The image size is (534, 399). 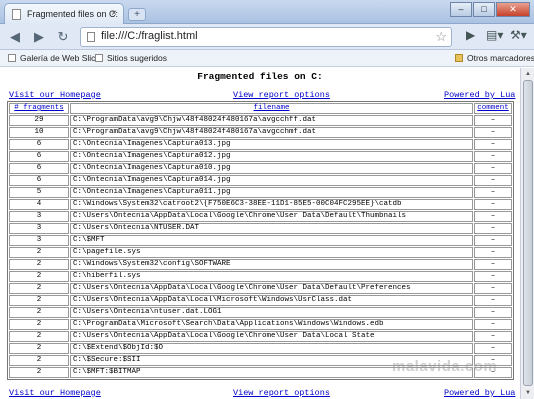 I want to click on forward-arrow-icon: ▶, so click(x=39, y=37).